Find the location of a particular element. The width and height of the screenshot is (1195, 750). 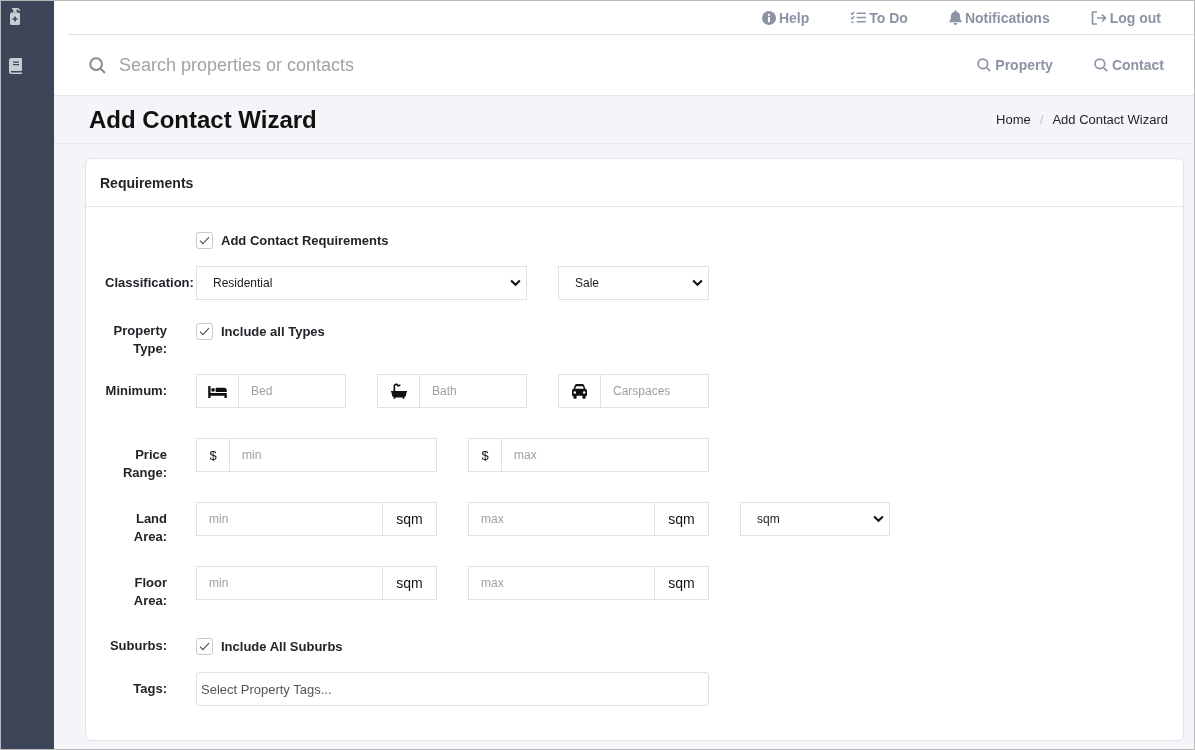

form-label: Classification: is located at coordinates (149, 283).